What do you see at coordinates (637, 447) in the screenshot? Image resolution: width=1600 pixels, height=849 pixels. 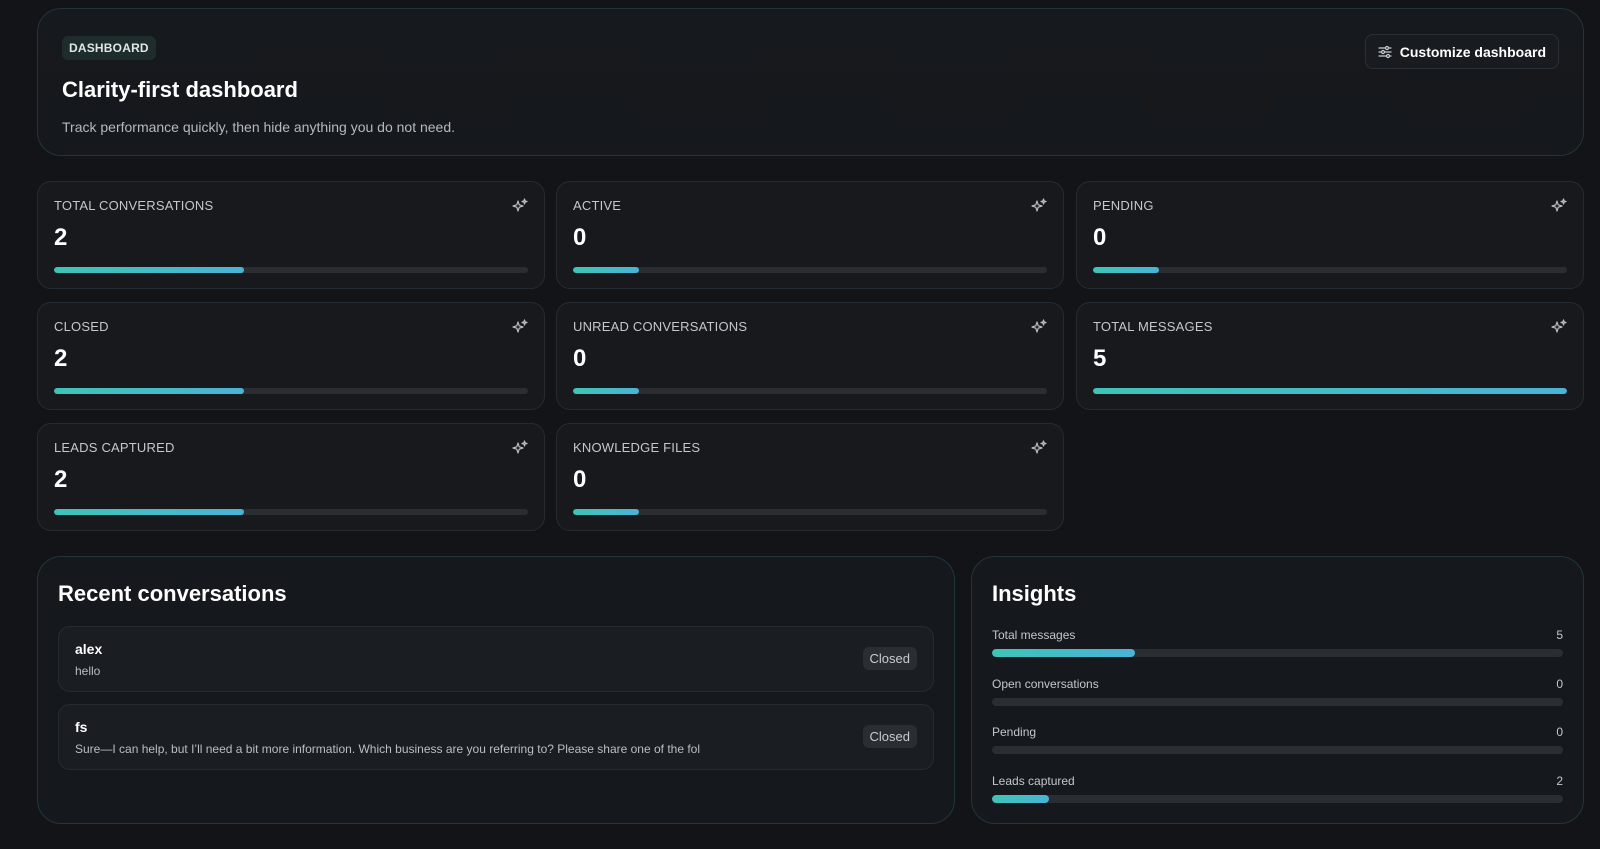 I see `stat-label: KNOWLEDGE FILES` at bounding box center [637, 447].